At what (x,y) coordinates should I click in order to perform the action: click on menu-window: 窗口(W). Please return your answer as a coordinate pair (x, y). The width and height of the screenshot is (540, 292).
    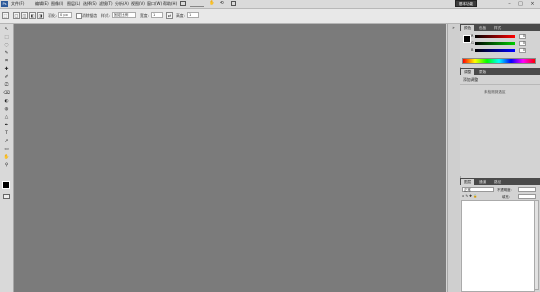
    Looking at the image, I should click on (154, 4).